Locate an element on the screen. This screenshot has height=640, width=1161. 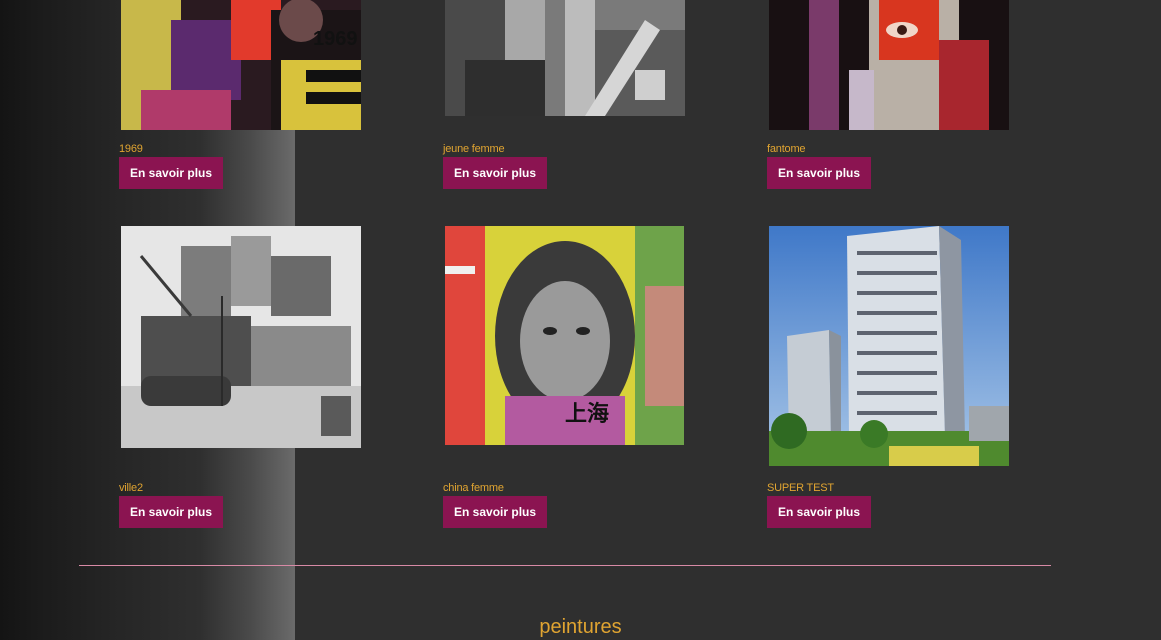
artwork-image-fantome is located at coordinates (889, 65).